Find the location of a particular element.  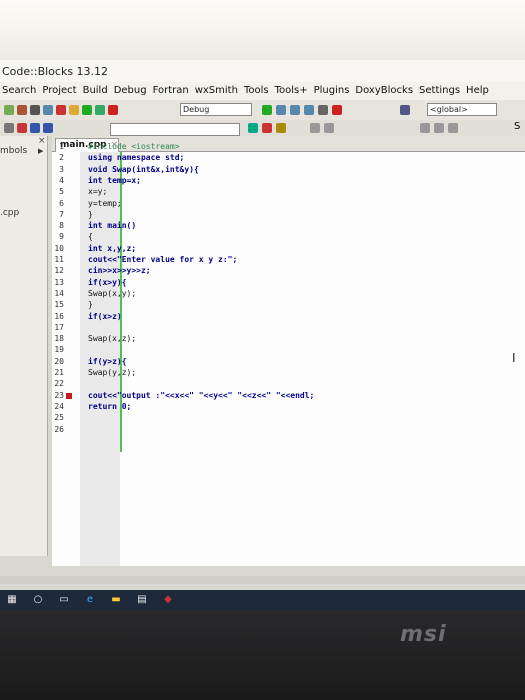

menu-debug: Debug is located at coordinates (130, 92).